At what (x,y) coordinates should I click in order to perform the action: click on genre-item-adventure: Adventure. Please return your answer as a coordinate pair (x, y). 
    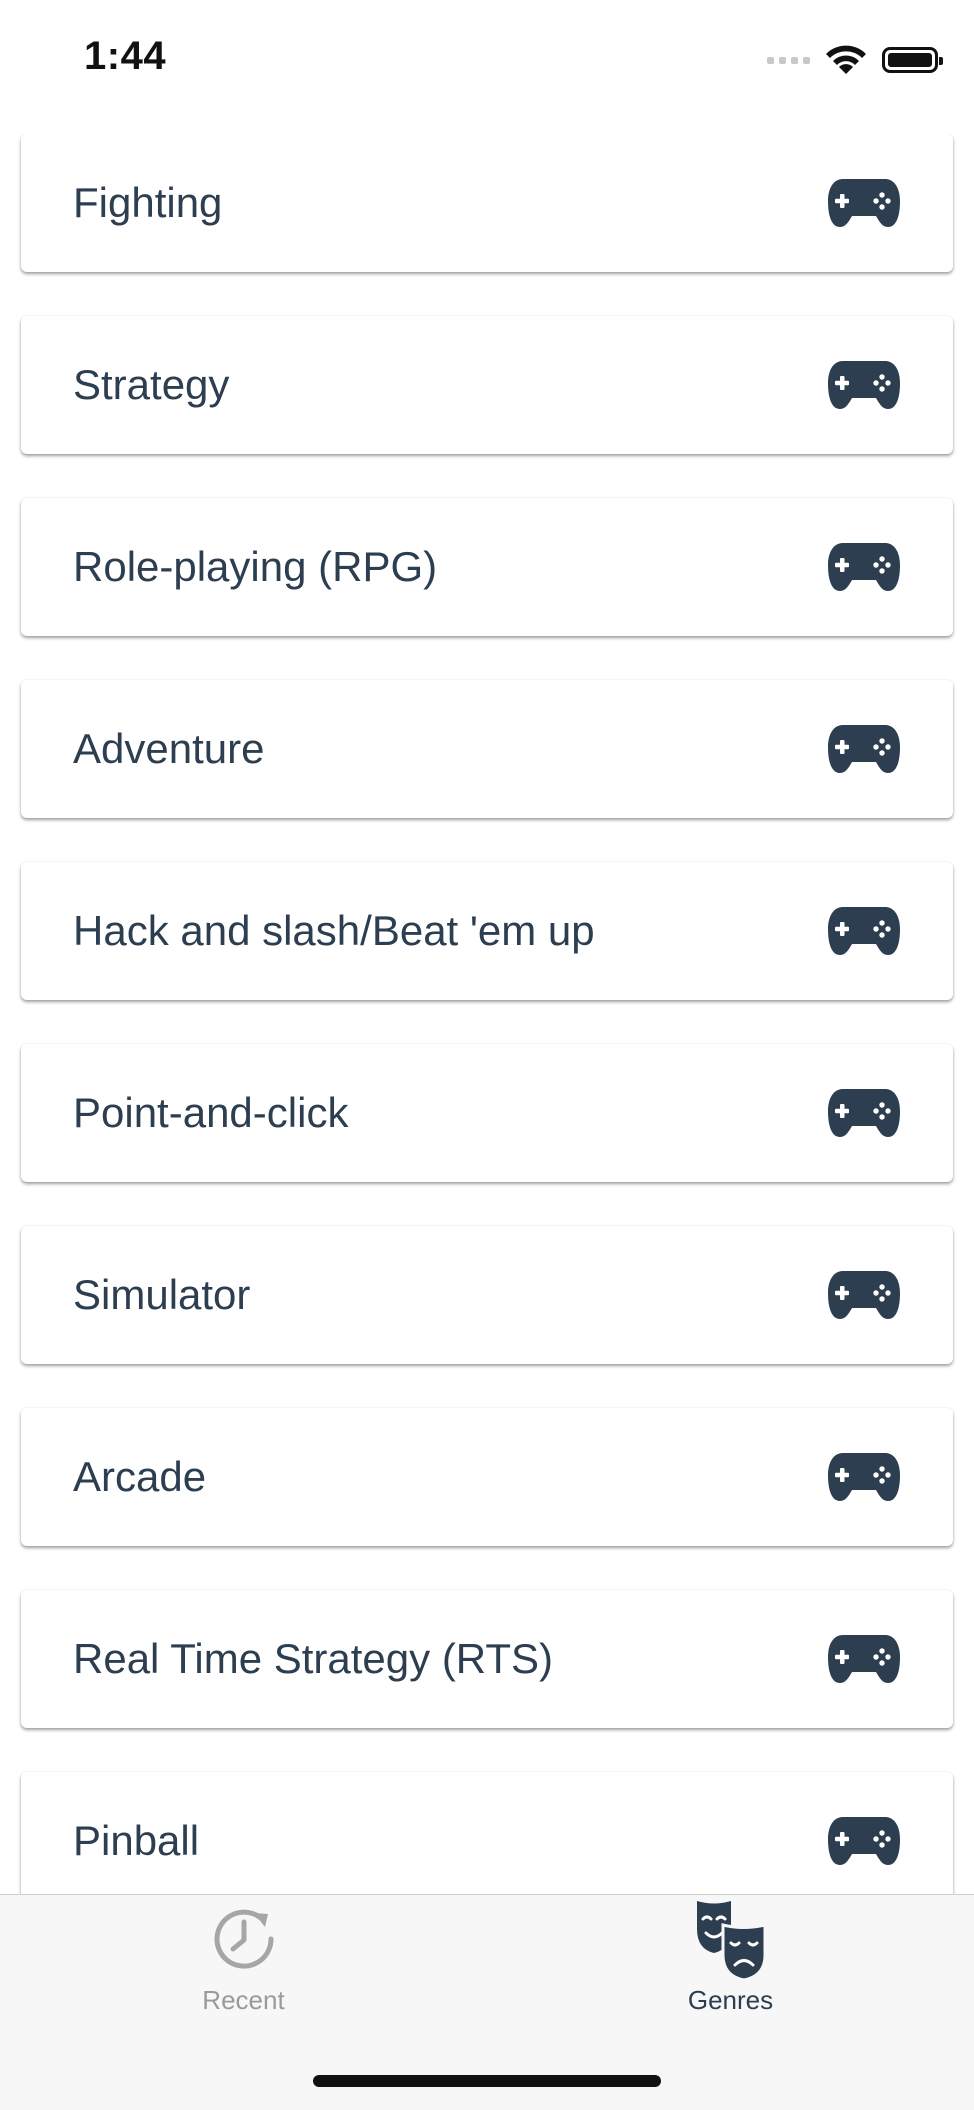
    Looking at the image, I should click on (487, 749).